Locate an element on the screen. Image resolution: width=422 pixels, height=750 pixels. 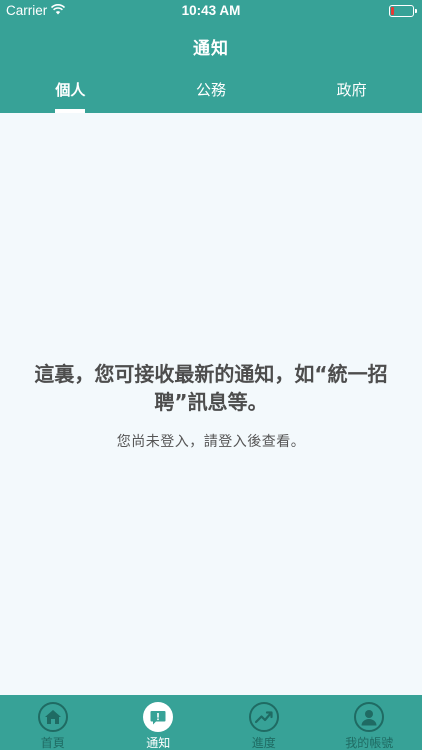
tab-bar: 個人 公務 政府 is located at coordinates (211, 91).